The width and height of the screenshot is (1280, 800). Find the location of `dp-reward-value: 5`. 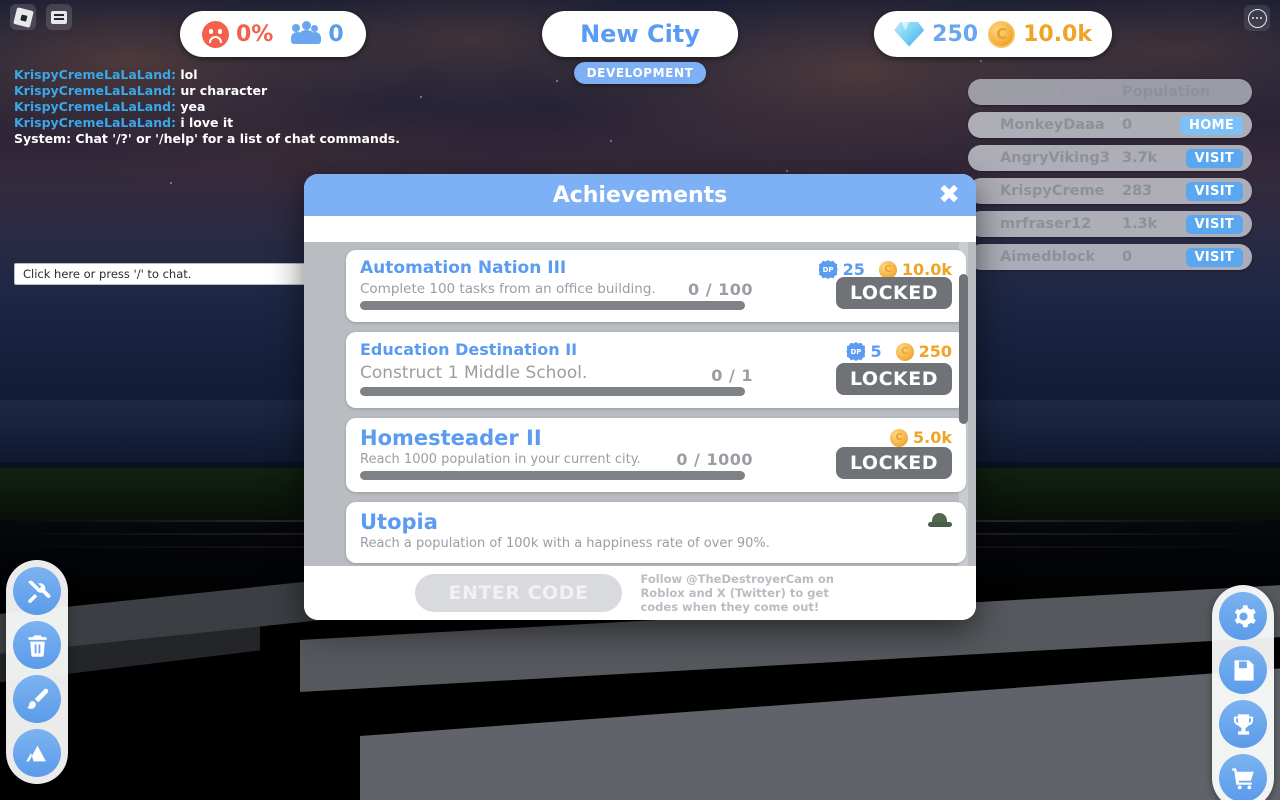

dp-reward-value: 5 is located at coordinates (876, 351).